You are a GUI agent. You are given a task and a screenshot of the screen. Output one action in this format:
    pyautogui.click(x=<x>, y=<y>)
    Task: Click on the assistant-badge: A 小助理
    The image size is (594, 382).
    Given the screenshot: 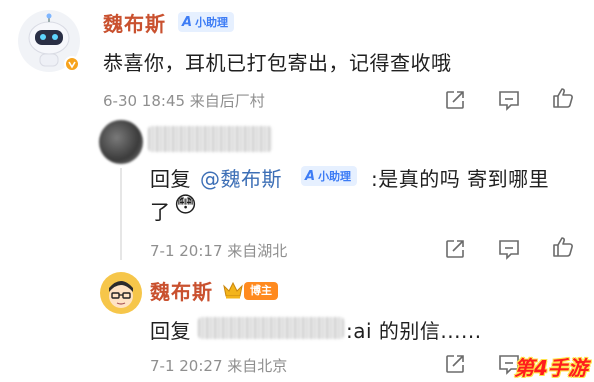 What is the action you would take?
    pyautogui.click(x=206, y=22)
    